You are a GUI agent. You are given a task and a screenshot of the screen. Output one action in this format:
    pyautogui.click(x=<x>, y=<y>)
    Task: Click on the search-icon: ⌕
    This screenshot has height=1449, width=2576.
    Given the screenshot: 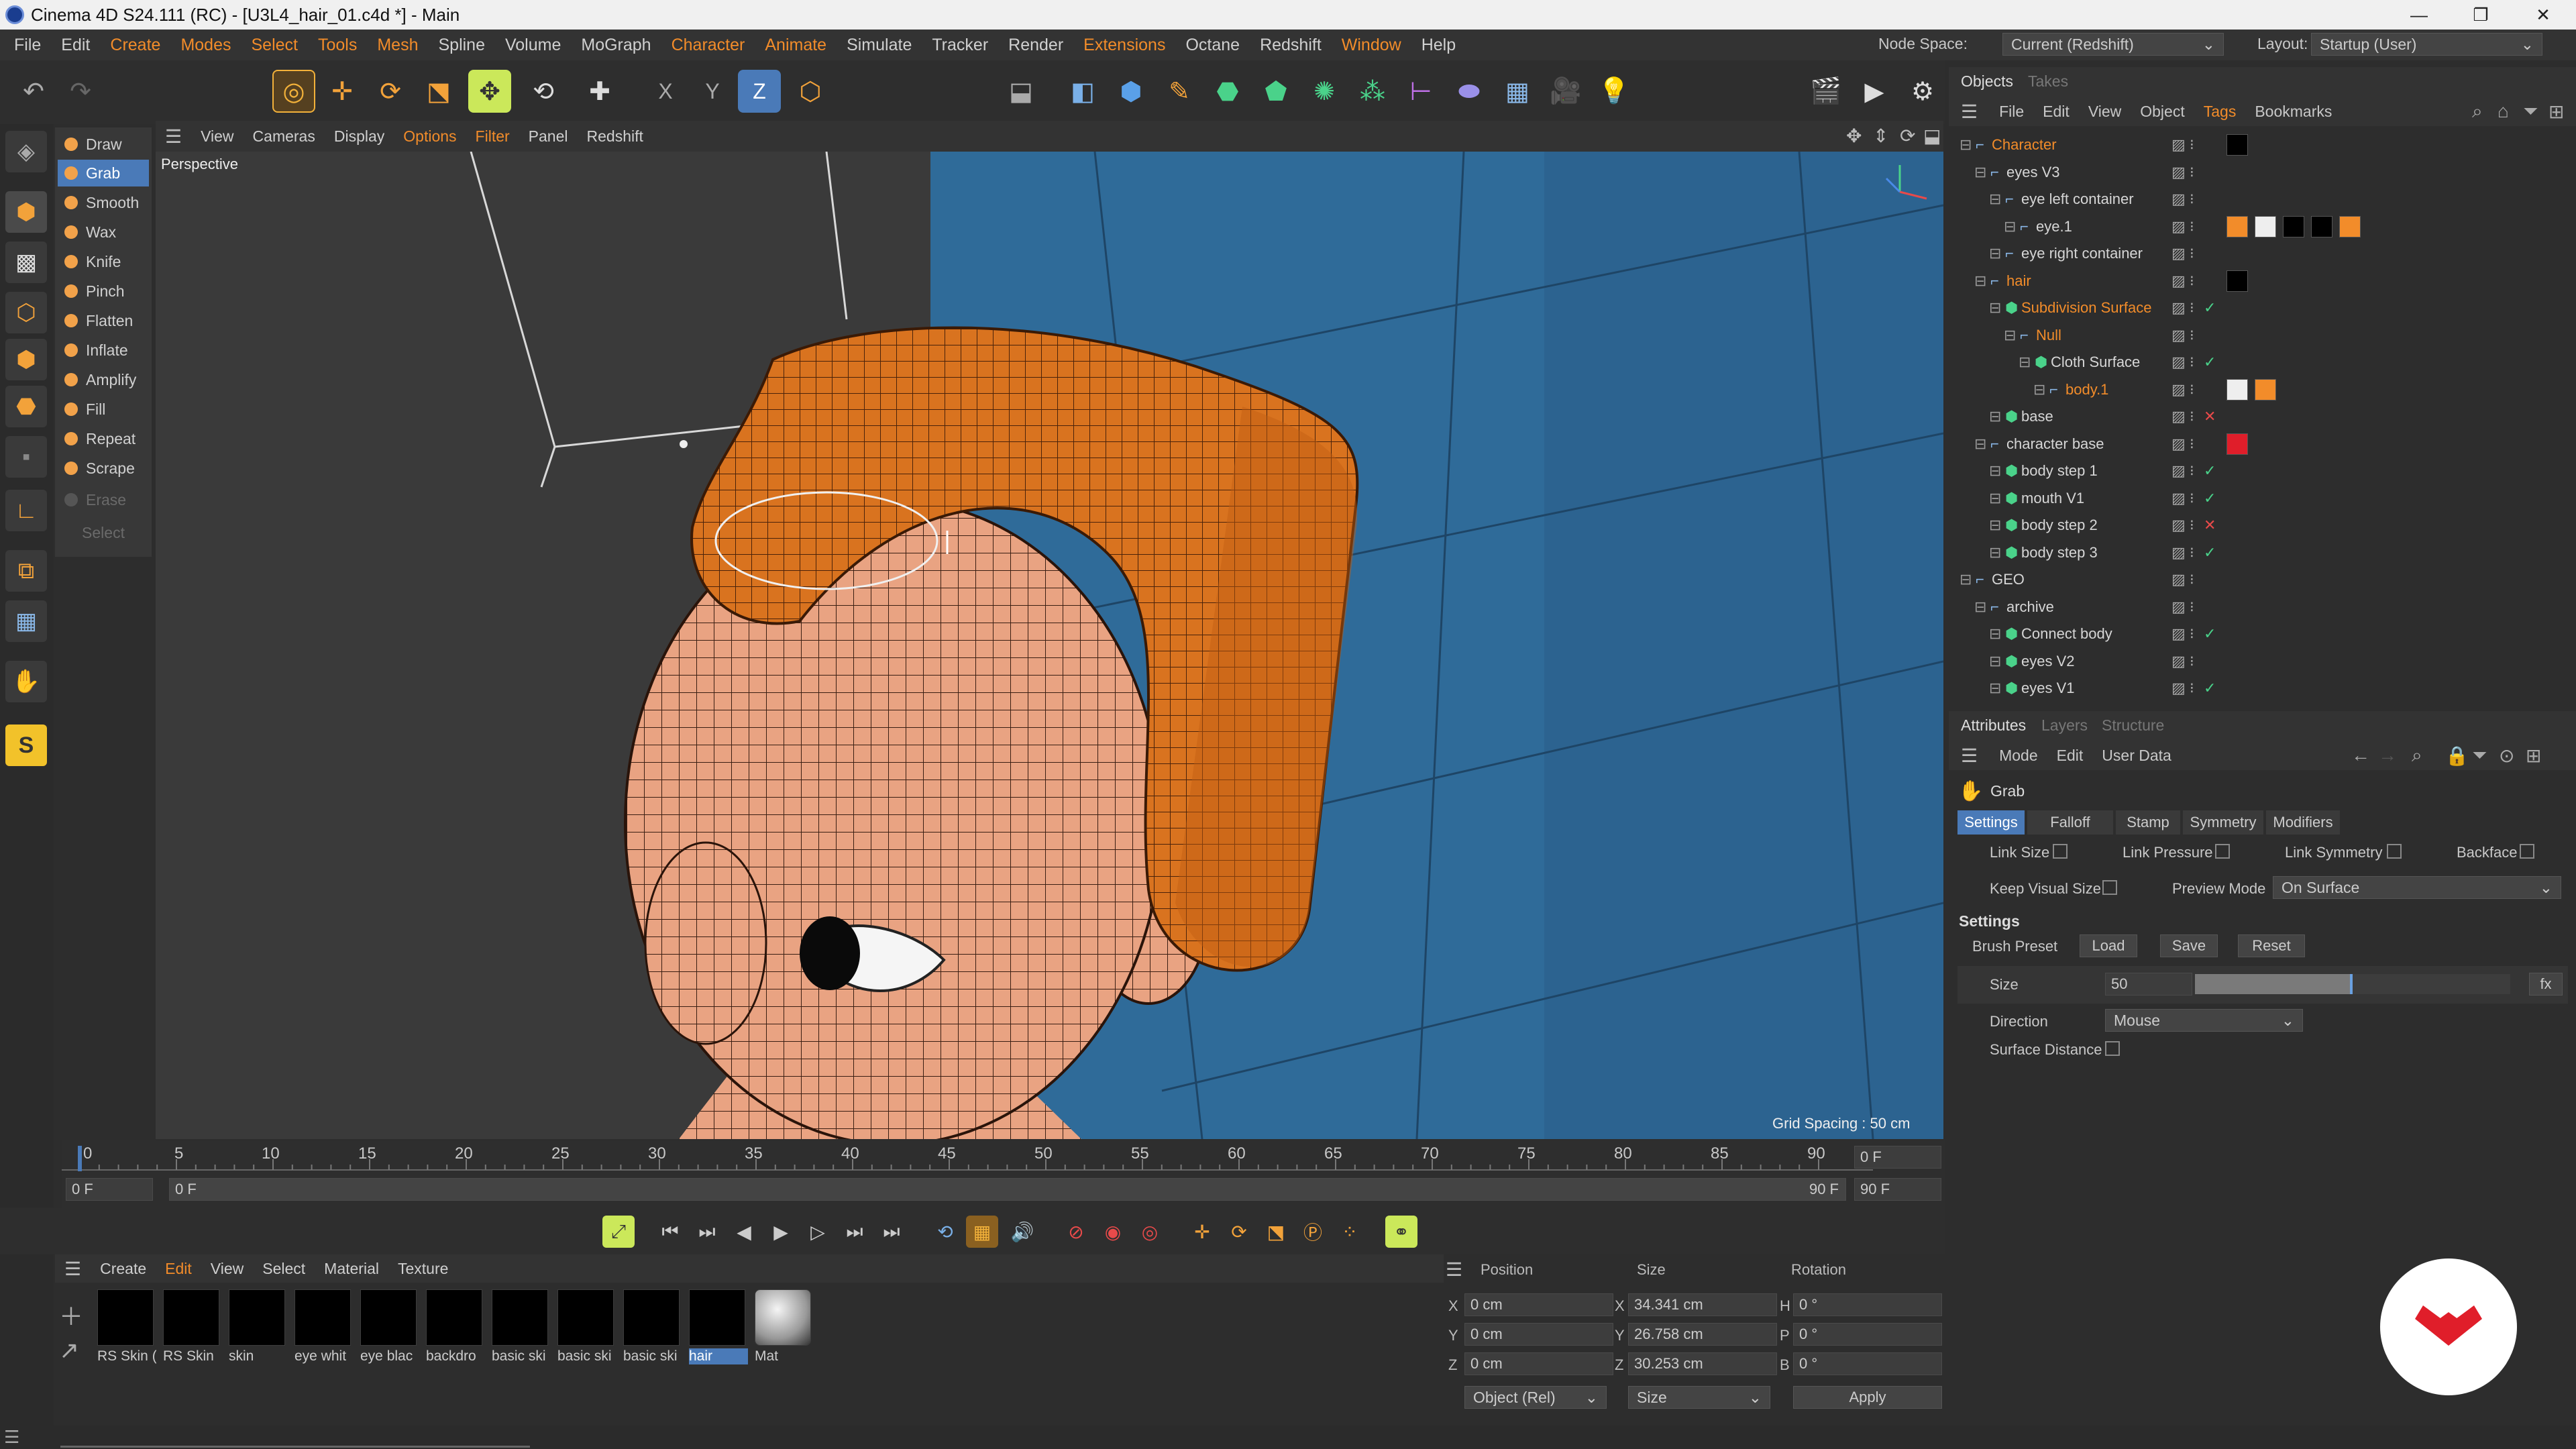 What is the action you would take?
    pyautogui.click(x=2417, y=756)
    